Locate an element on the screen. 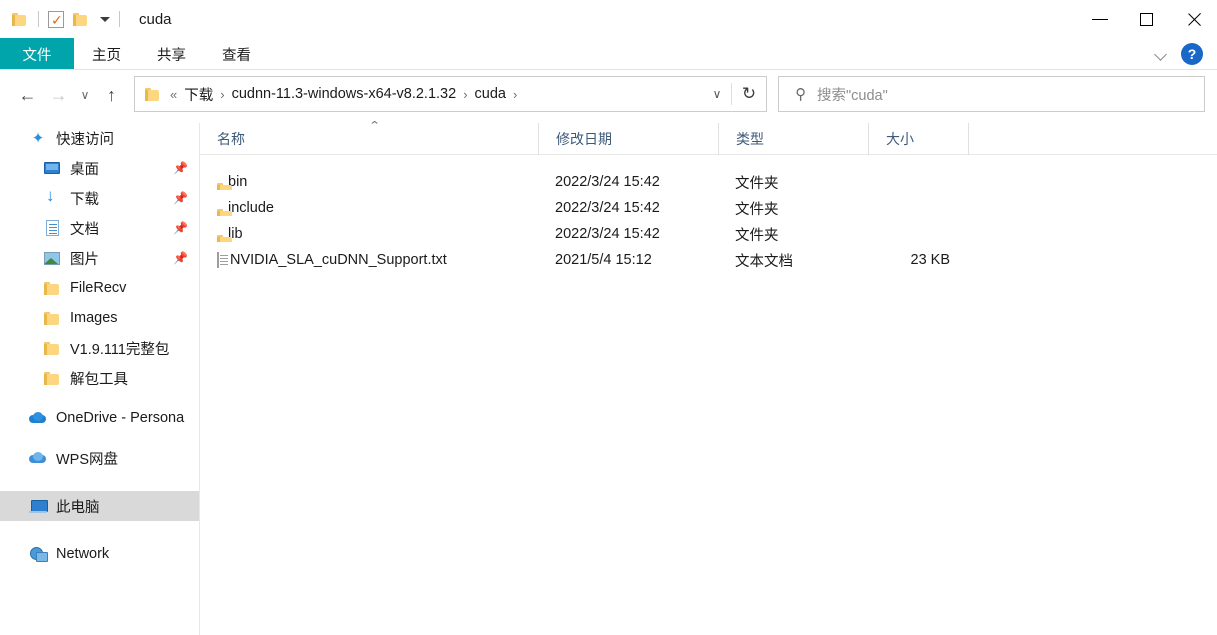  sidebar-item-documents: 文档 📌 is located at coordinates (99, 228).